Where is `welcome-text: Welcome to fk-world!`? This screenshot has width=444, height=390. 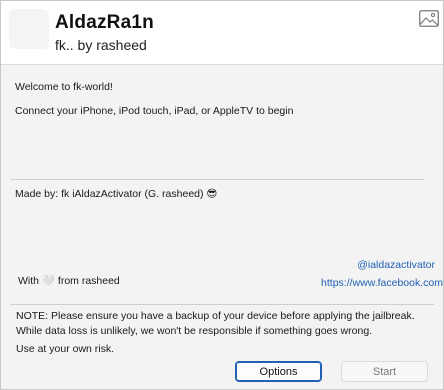 welcome-text: Welcome to fk-world! is located at coordinates (64, 87).